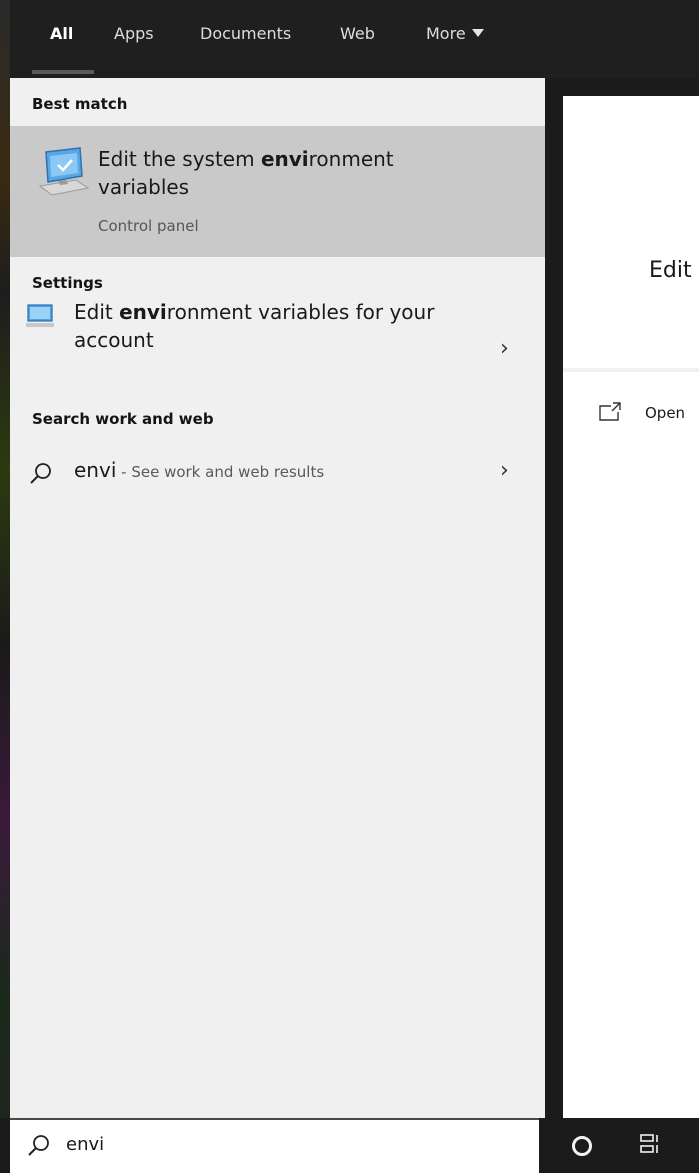  I want to click on web-hint: - See work and web results, so click(220, 472).